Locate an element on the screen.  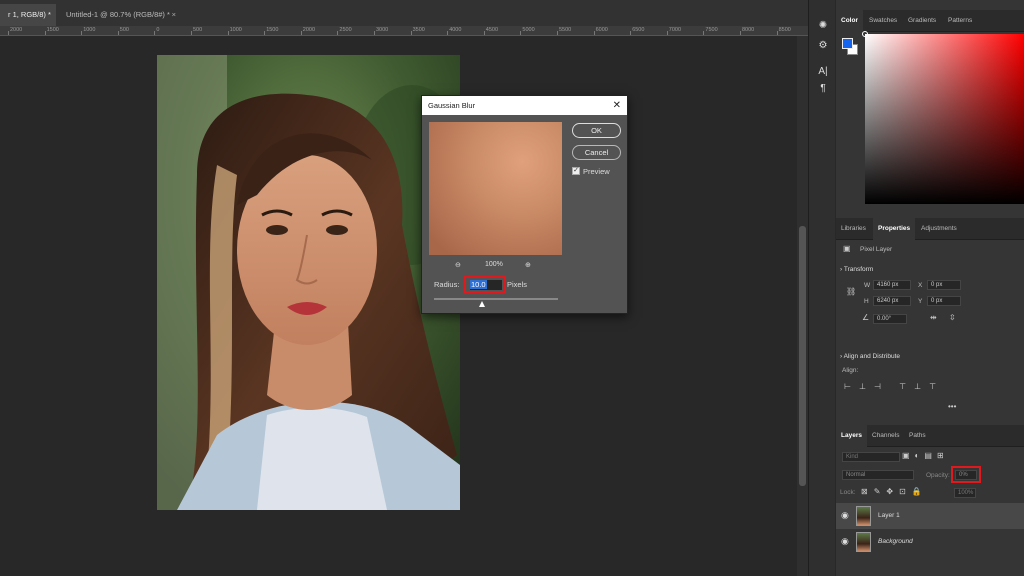
brush-icon: ✺ is located at coordinates (823, 27).